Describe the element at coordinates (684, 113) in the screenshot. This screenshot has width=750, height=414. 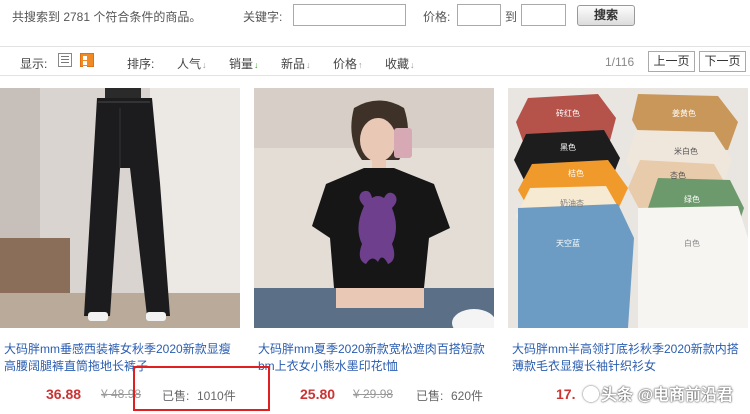
I see `shirt-label: 姜黄色` at that location.